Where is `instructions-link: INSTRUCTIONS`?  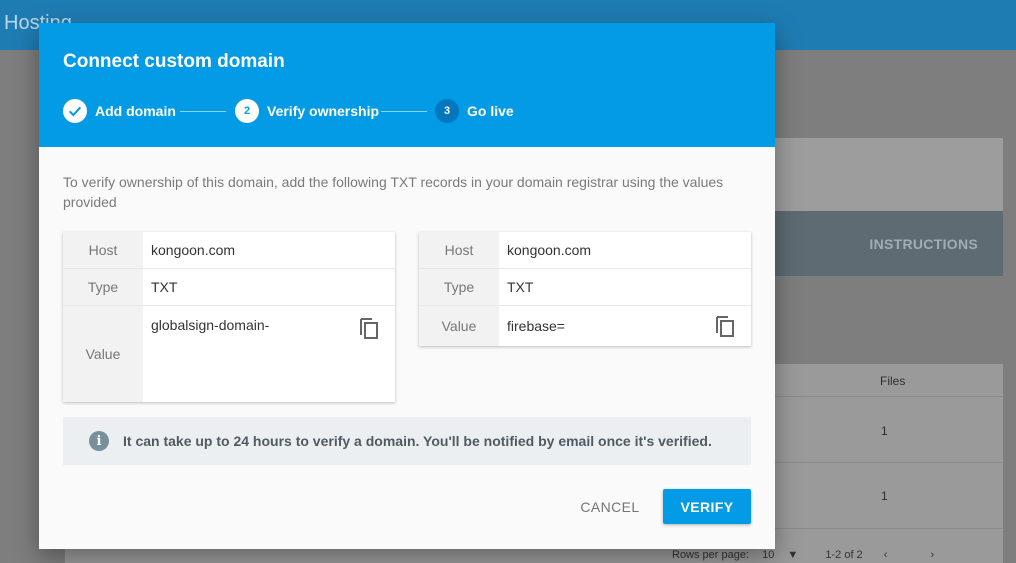 instructions-link: INSTRUCTIONS is located at coordinates (923, 244).